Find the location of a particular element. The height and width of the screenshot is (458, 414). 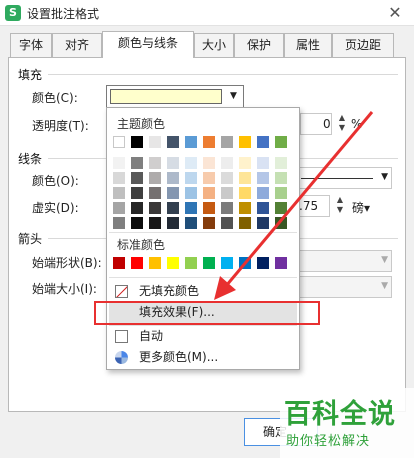

transparency-label: 透明度(T): is located at coordinates (60, 126).